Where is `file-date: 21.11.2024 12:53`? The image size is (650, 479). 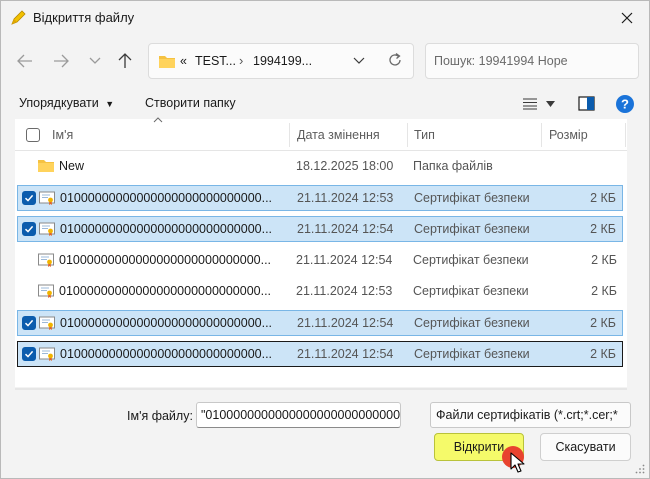
file-date: 21.11.2024 12:53 is located at coordinates (345, 198).